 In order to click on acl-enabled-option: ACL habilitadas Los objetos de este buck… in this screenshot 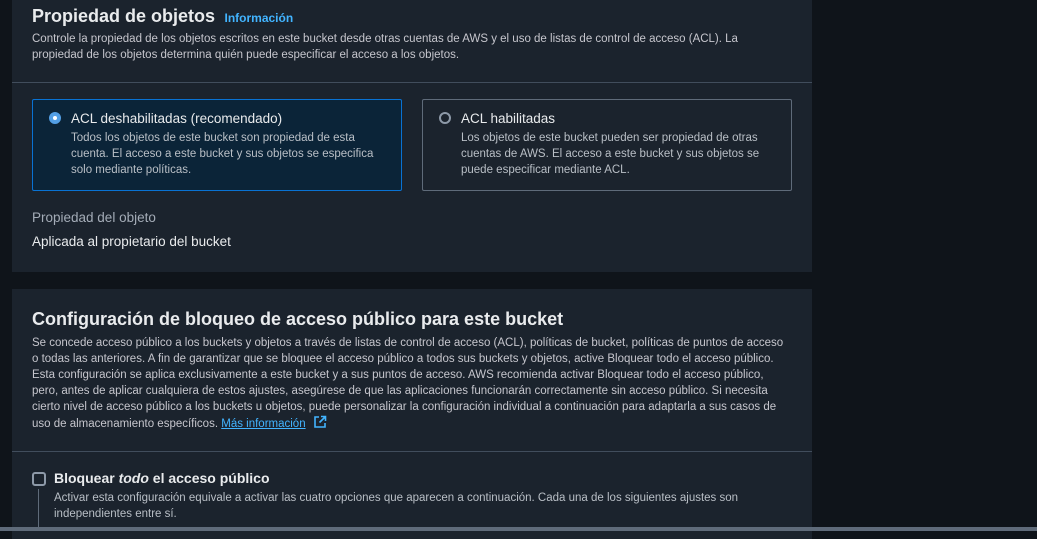, I will do `click(607, 145)`.